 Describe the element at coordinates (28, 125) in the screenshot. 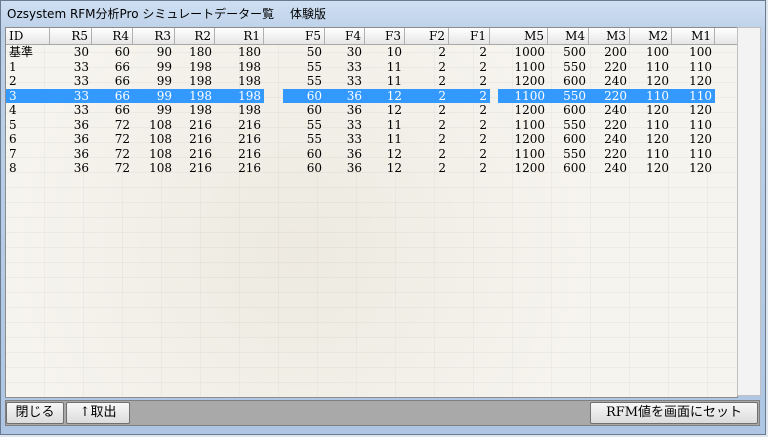

I see `table-cell: 5` at that location.